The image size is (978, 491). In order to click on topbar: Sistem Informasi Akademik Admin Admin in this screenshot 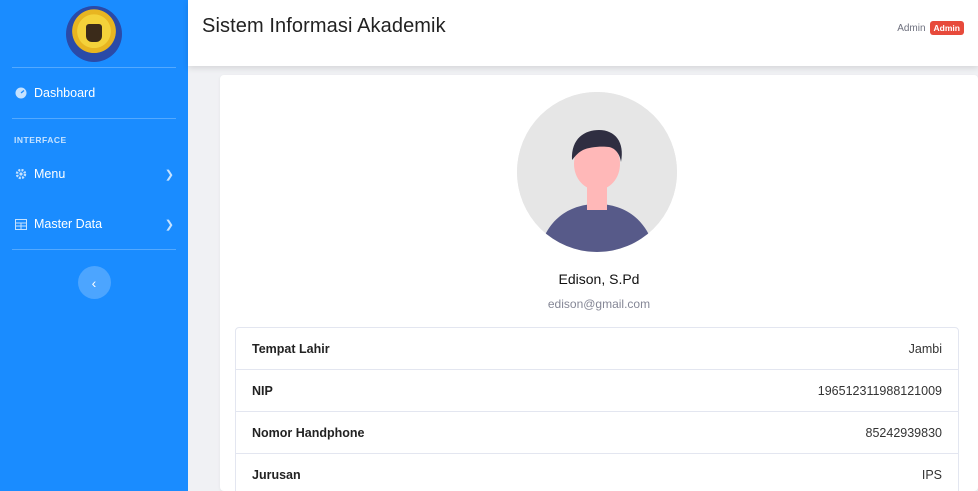, I will do `click(583, 33)`.